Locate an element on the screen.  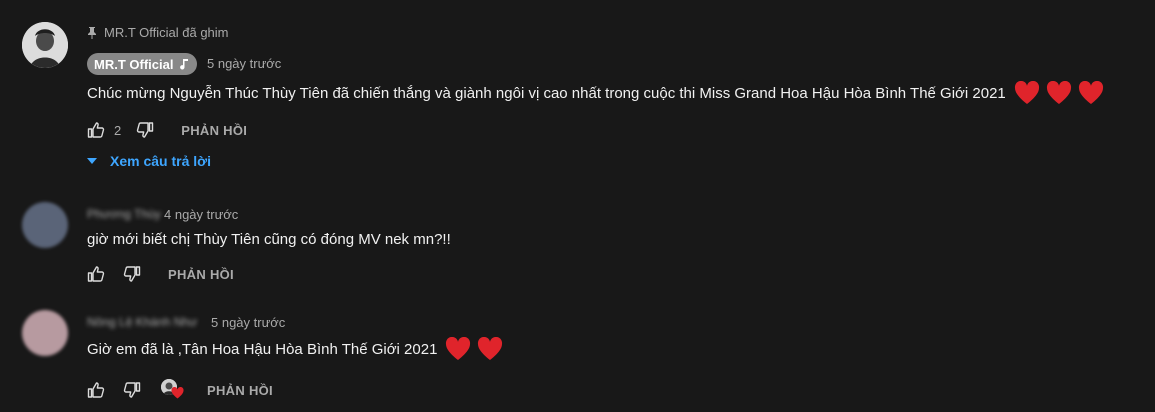
view-replies-button: Xem câu trả lời is located at coordinates (148, 161).